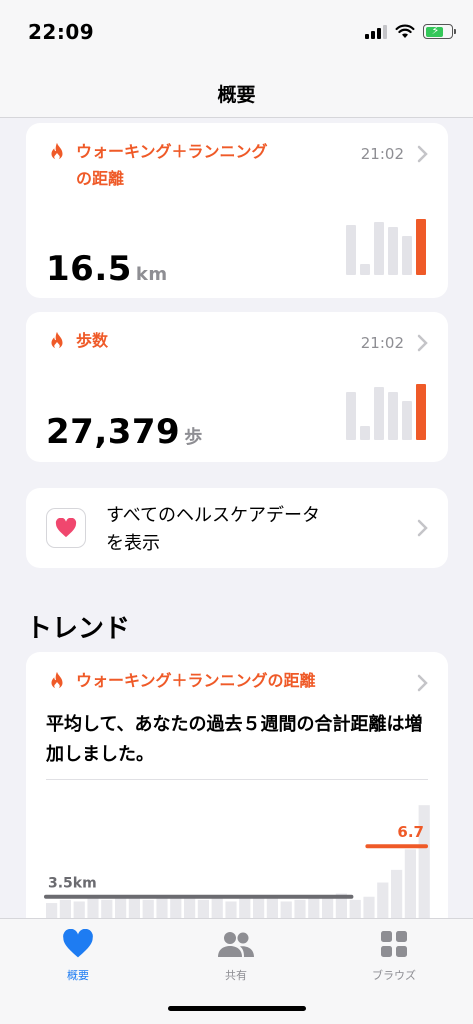 The width and height of the screenshot is (473, 1024). What do you see at coordinates (213, 515) in the screenshot?
I see `all-health-data-line1: すべてのヘルスケアデータ` at bounding box center [213, 515].